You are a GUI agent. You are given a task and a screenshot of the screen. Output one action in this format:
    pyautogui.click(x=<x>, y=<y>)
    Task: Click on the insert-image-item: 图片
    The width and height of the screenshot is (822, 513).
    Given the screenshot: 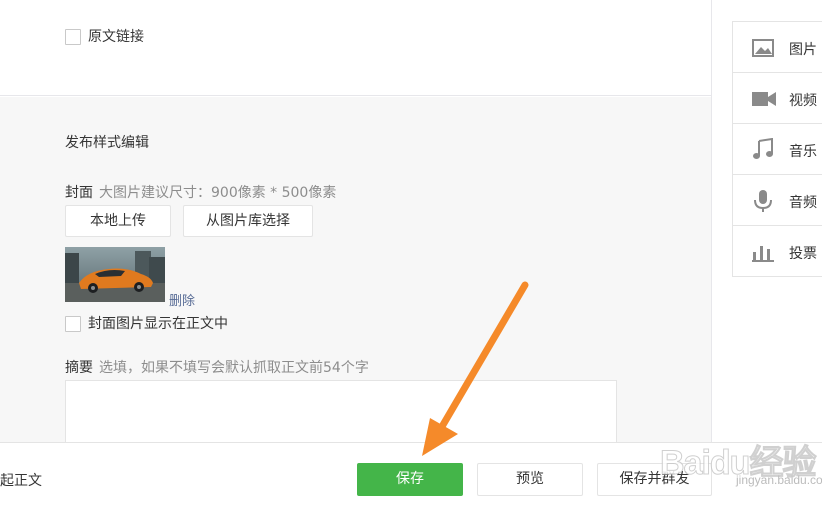 What is the action you would take?
    pyautogui.click(x=777, y=47)
    